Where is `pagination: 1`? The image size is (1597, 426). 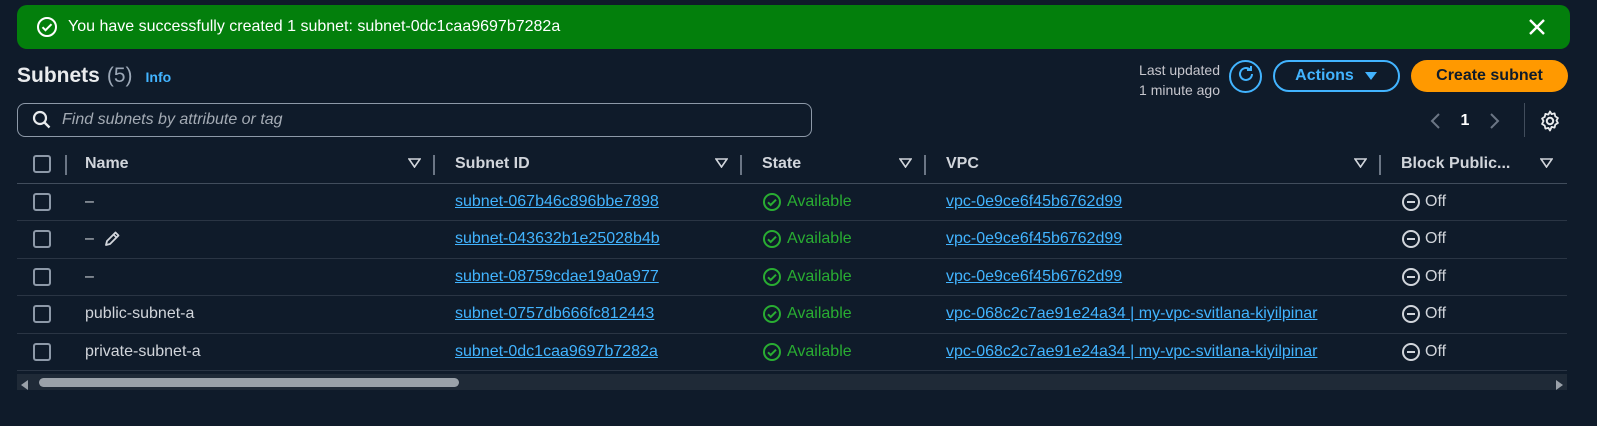 pagination: 1 is located at coordinates (1465, 121).